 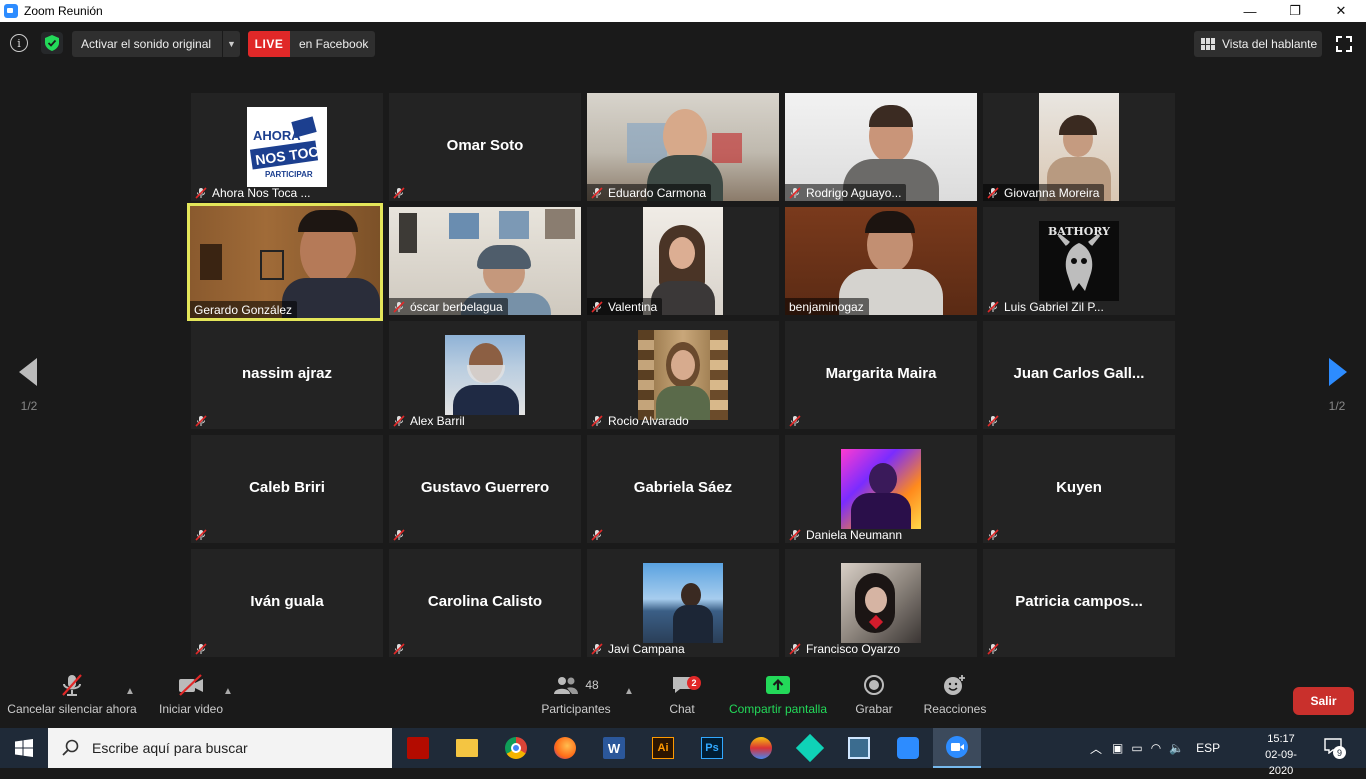 What do you see at coordinates (1117, 748) in the screenshot?
I see `security-tray-icon: ▣` at bounding box center [1117, 748].